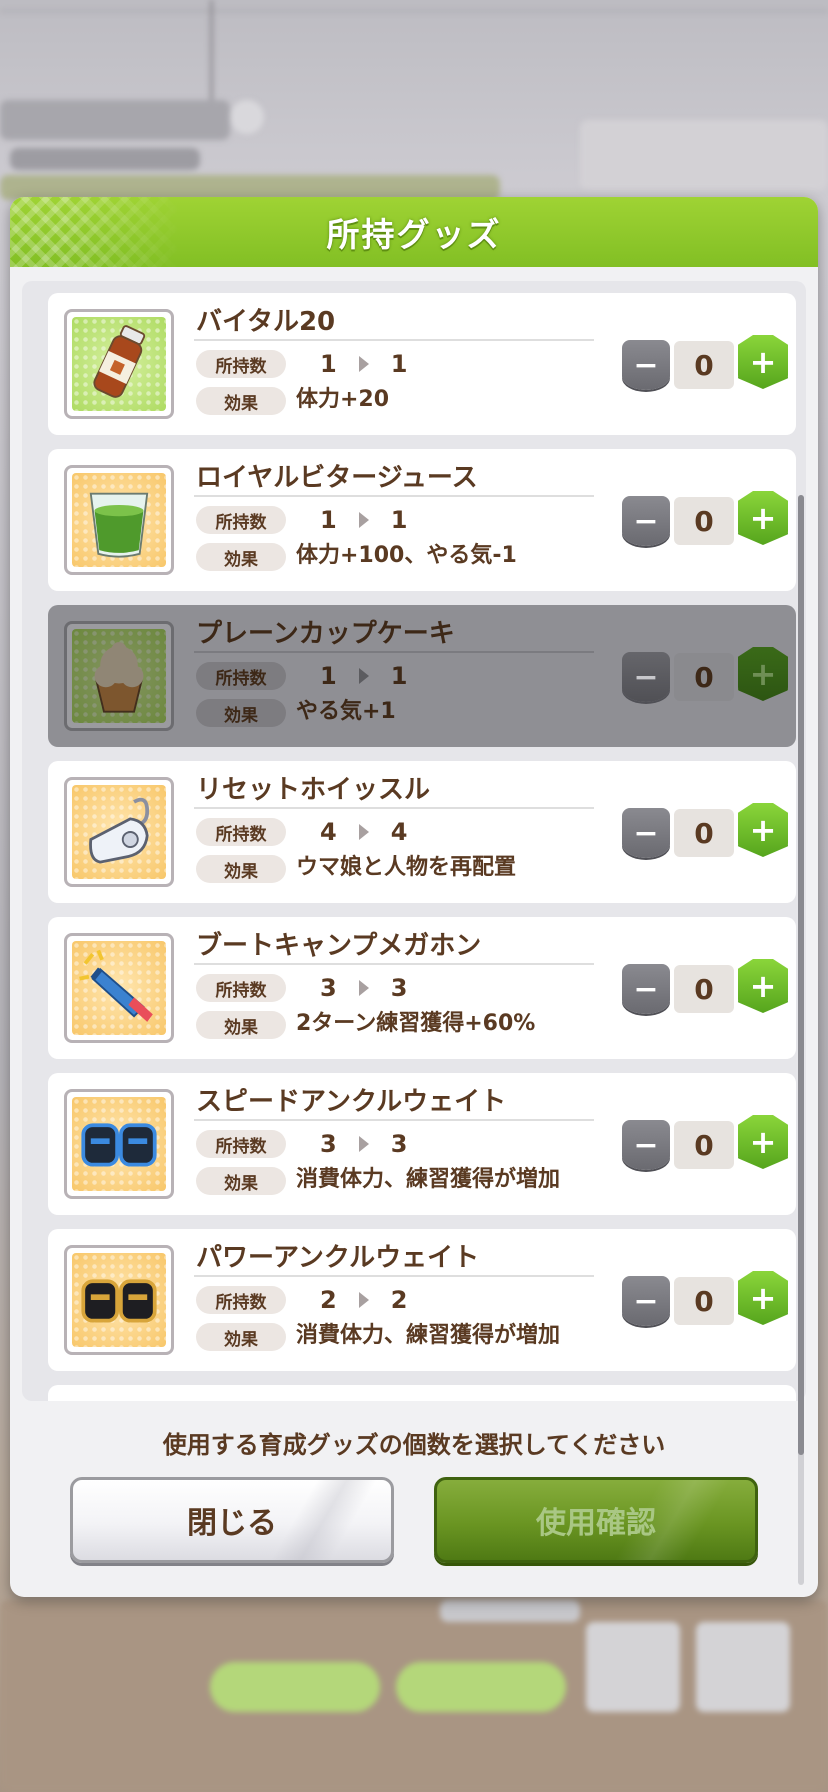 The height and width of the screenshot is (1792, 828). What do you see at coordinates (414, 1445) in the screenshot?
I see `instruction-text: 使用する育成グッズの個数を選択してください` at bounding box center [414, 1445].